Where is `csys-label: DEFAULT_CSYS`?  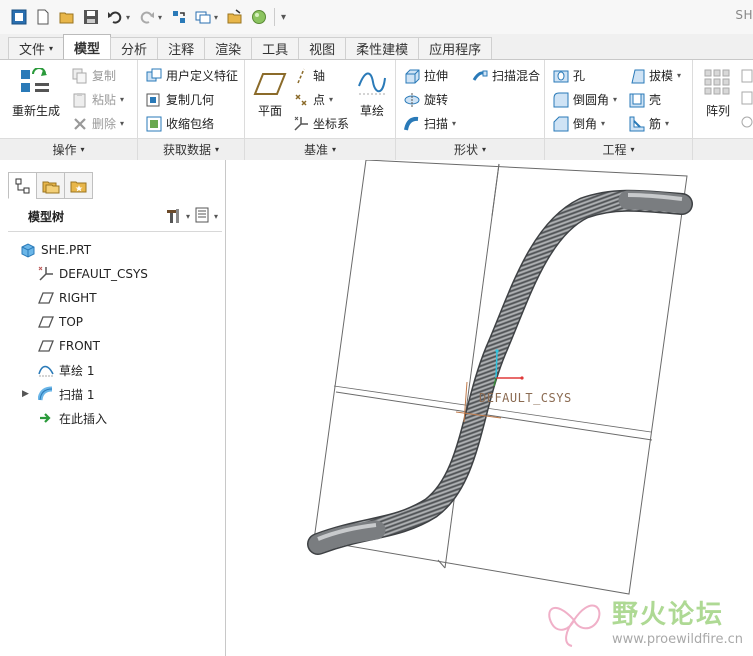
csys-label: DEFAULT_CSYS is located at coordinates (525, 398).